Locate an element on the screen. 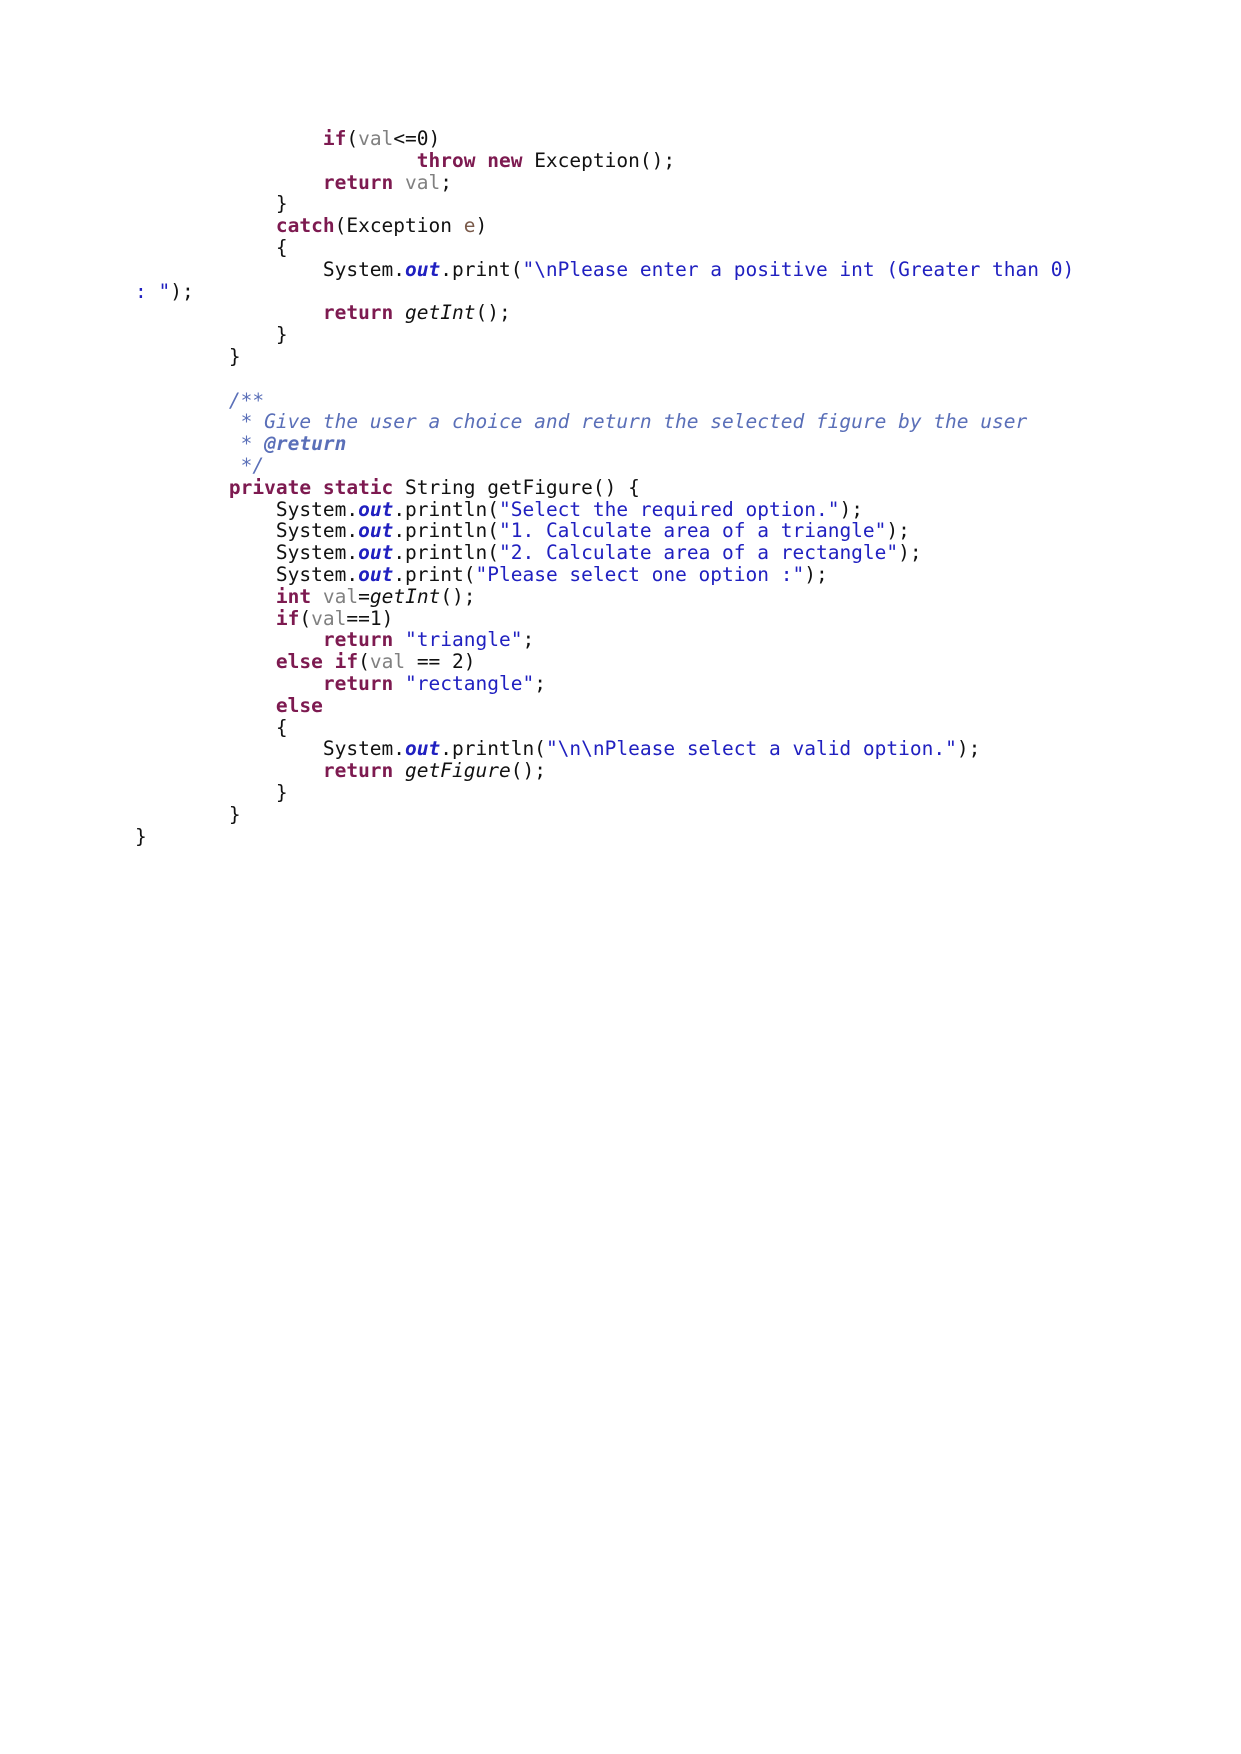 This screenshot has height=1754, width=1241. code-line: return val; is located at coordinates (615, 182).